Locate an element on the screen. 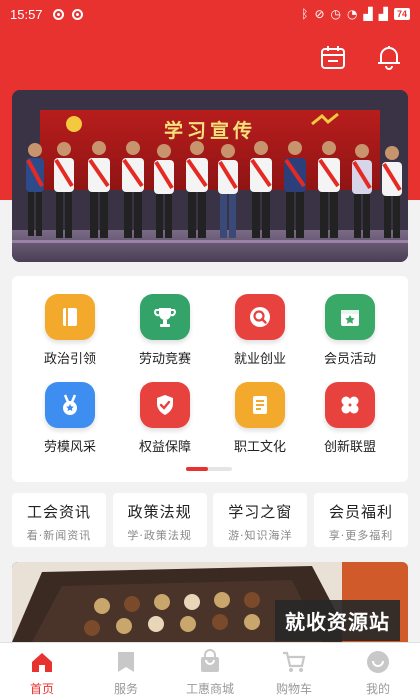 The width and height of the screenshot is (420, 700). feature-label: 劳模风采 is located at coordinates (69, 447).